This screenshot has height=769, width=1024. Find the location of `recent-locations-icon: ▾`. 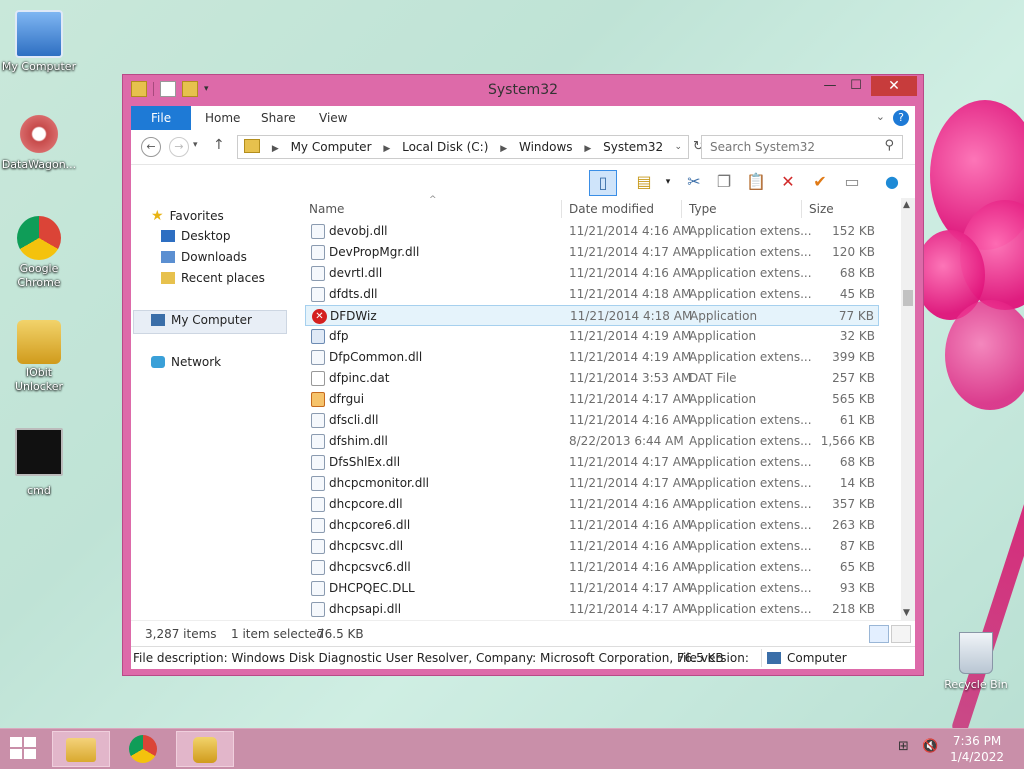

recent-locations-icon: ▾ is located at coordinates (195, 145).